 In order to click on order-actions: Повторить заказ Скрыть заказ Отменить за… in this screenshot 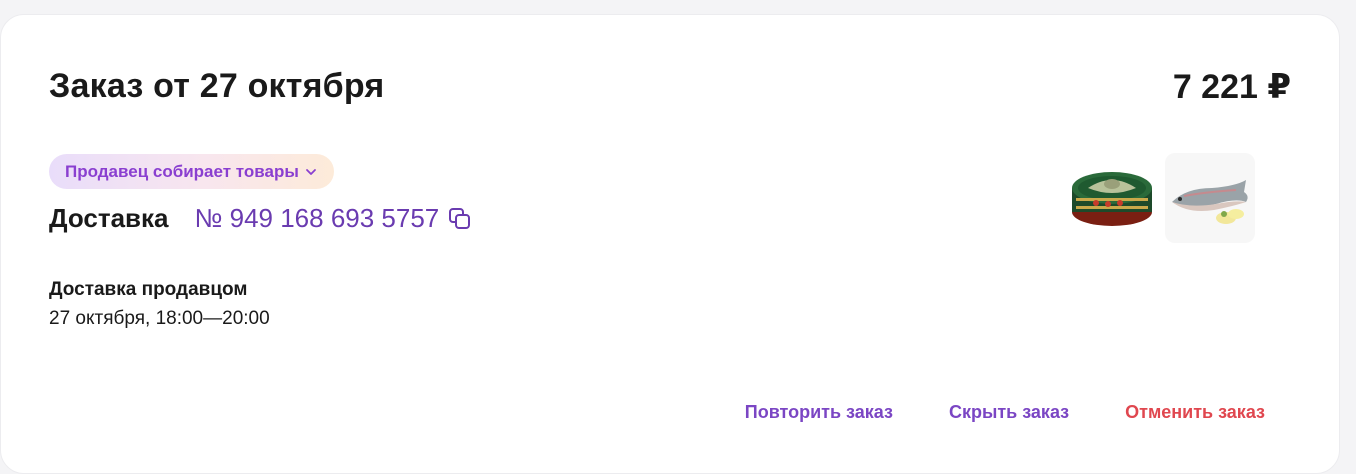, I will do `click(1005, 412)`.